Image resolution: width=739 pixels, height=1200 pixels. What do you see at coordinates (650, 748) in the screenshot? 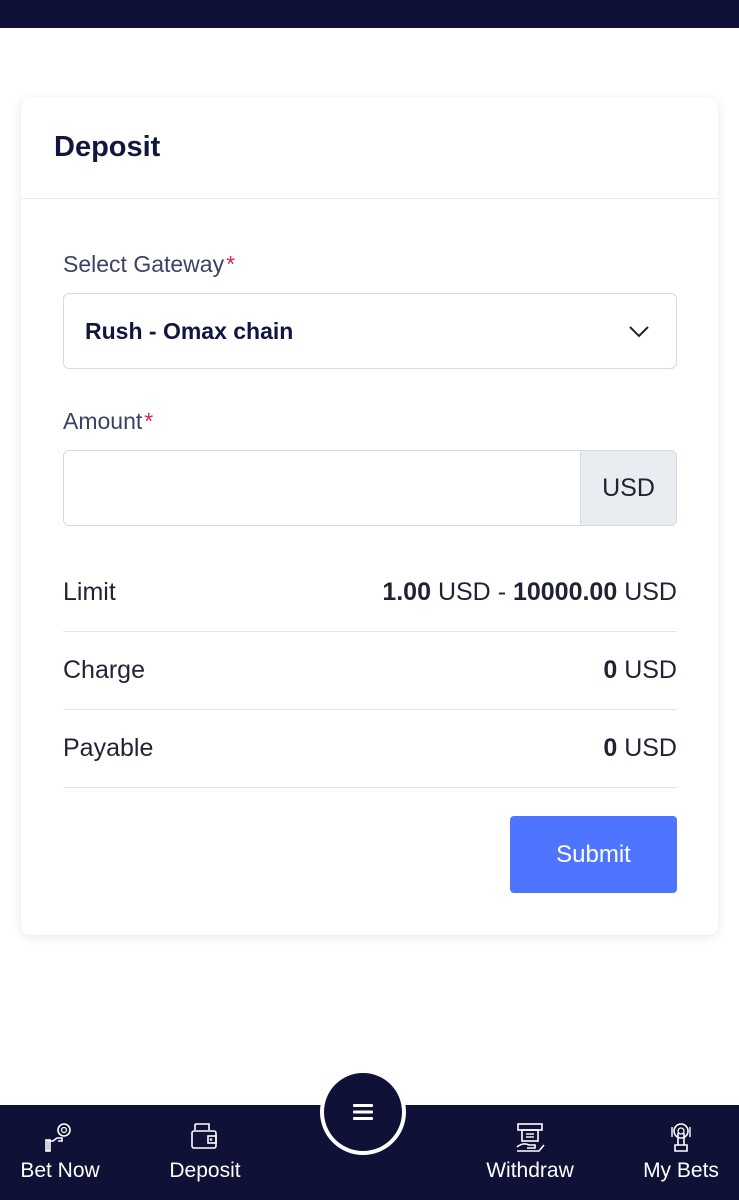
I see `payable-unit: USD` at bounding box center [650, 748].